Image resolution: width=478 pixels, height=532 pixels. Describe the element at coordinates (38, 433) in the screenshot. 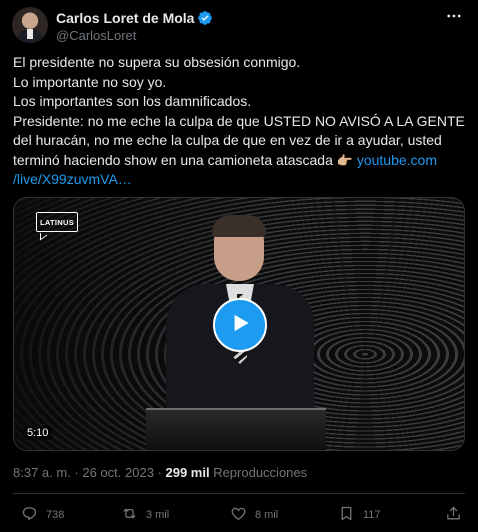

I see `video-duration: 5:10` at that location.